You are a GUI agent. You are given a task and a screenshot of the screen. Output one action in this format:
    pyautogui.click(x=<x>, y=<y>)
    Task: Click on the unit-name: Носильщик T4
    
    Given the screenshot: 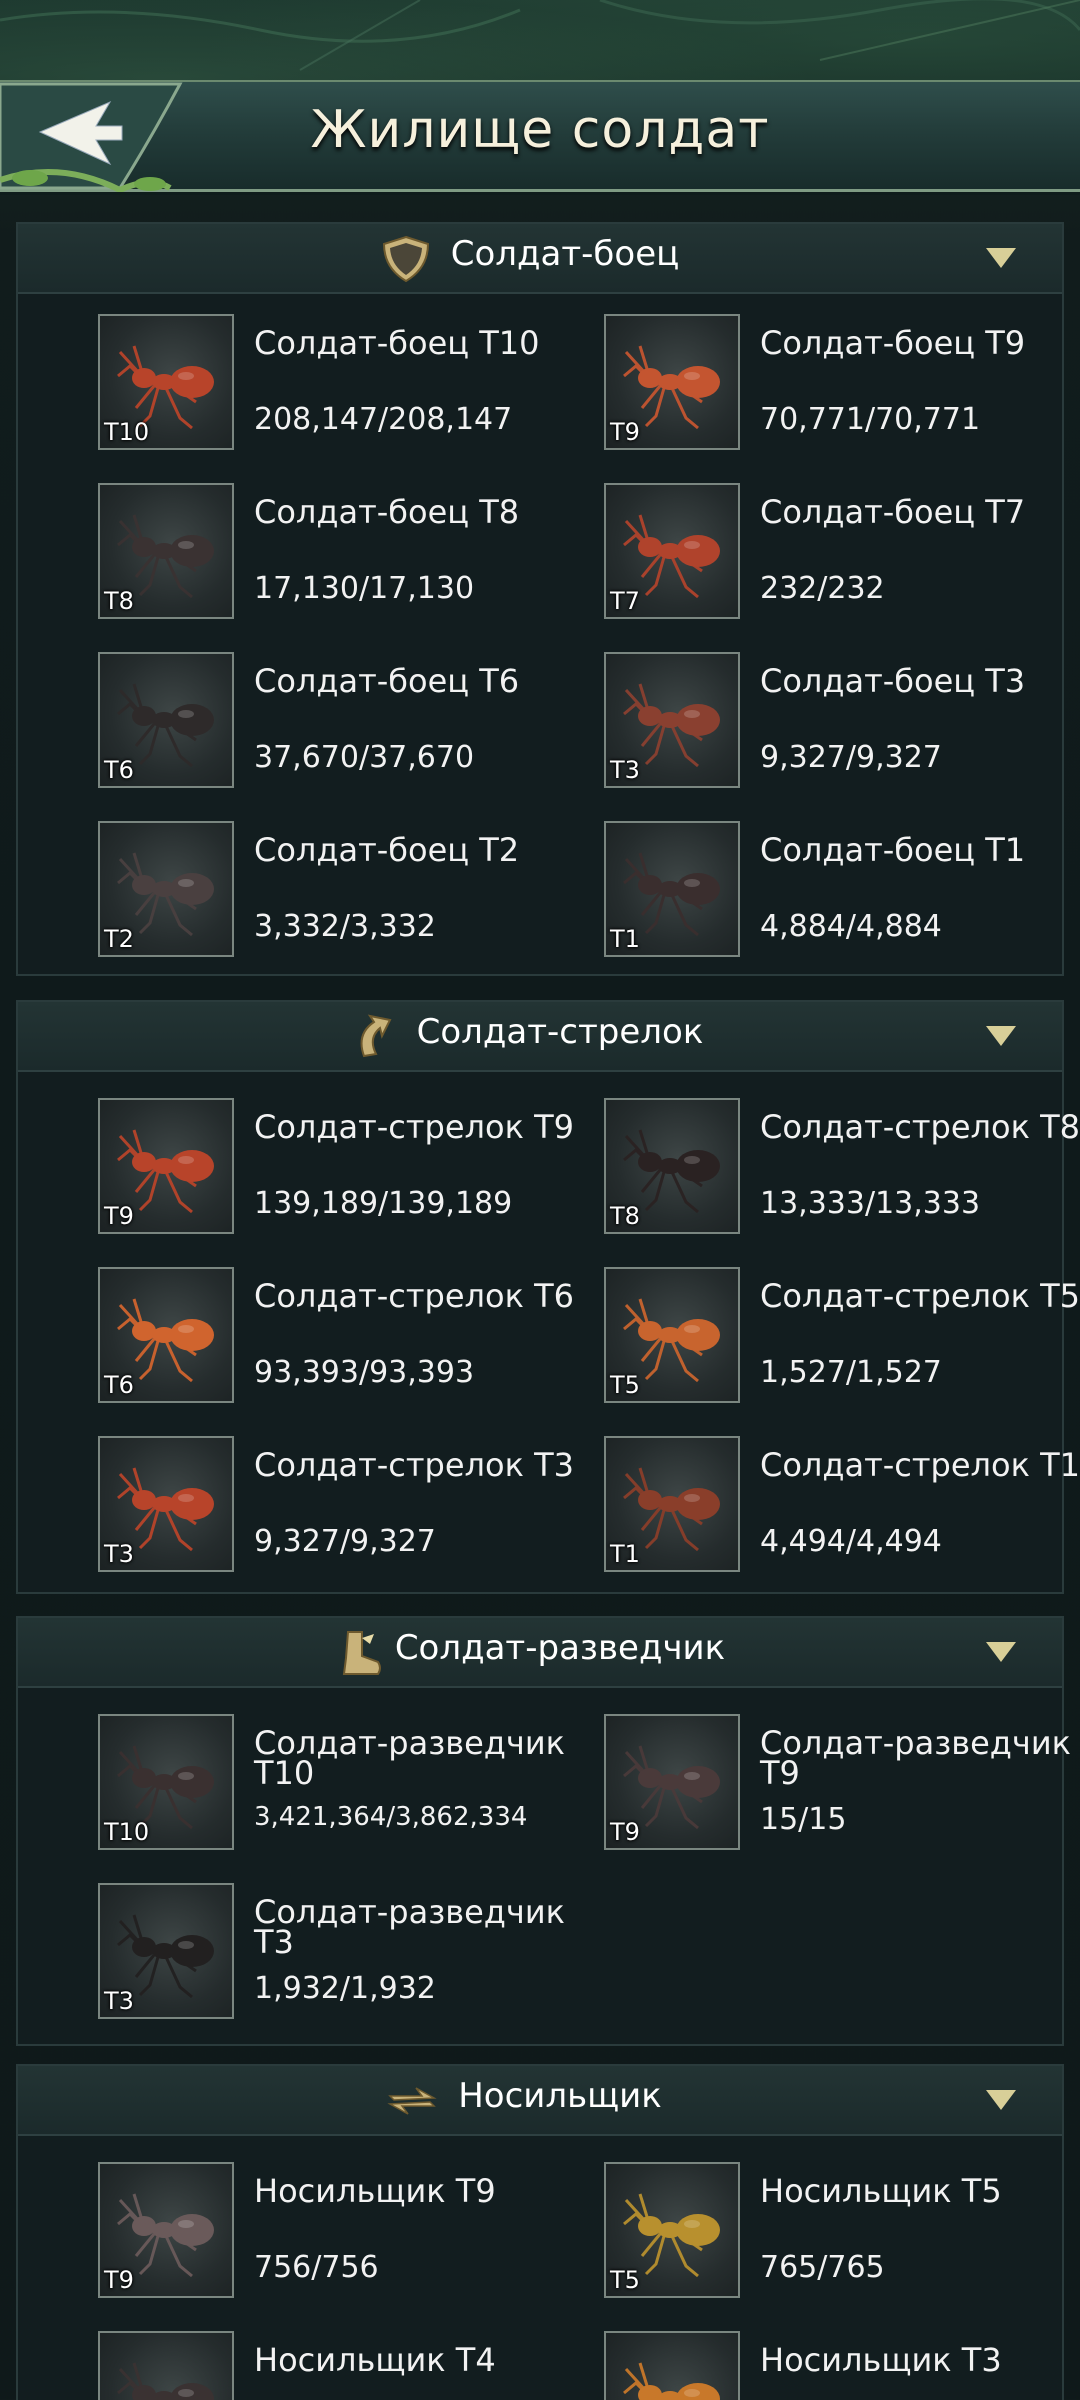 What is the action you would take?
    pyautogui.click(x=375, y=2360)
    